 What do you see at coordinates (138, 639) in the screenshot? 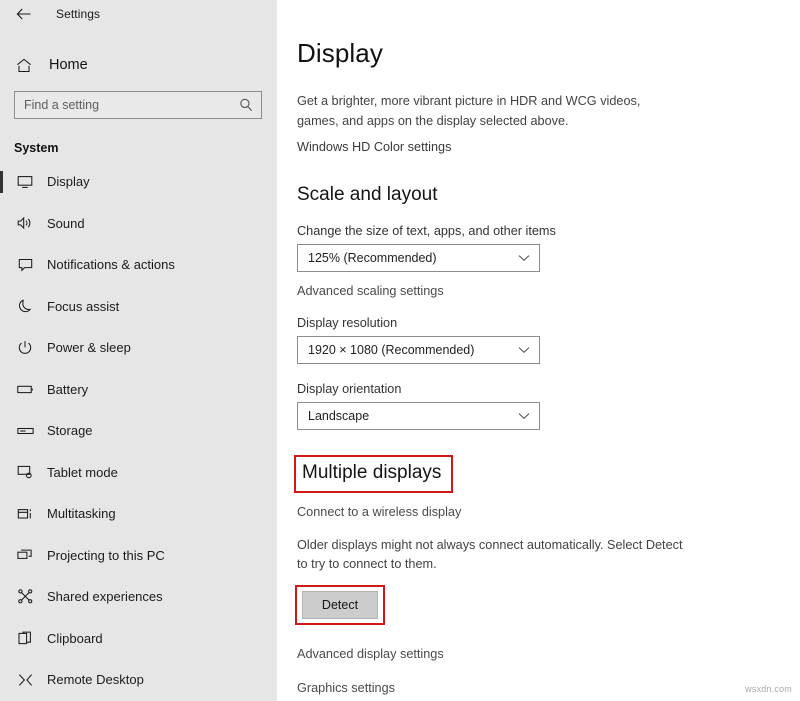
I see `sidebar-item-clipboard: Clipboard` at bounding box center [138, 639].